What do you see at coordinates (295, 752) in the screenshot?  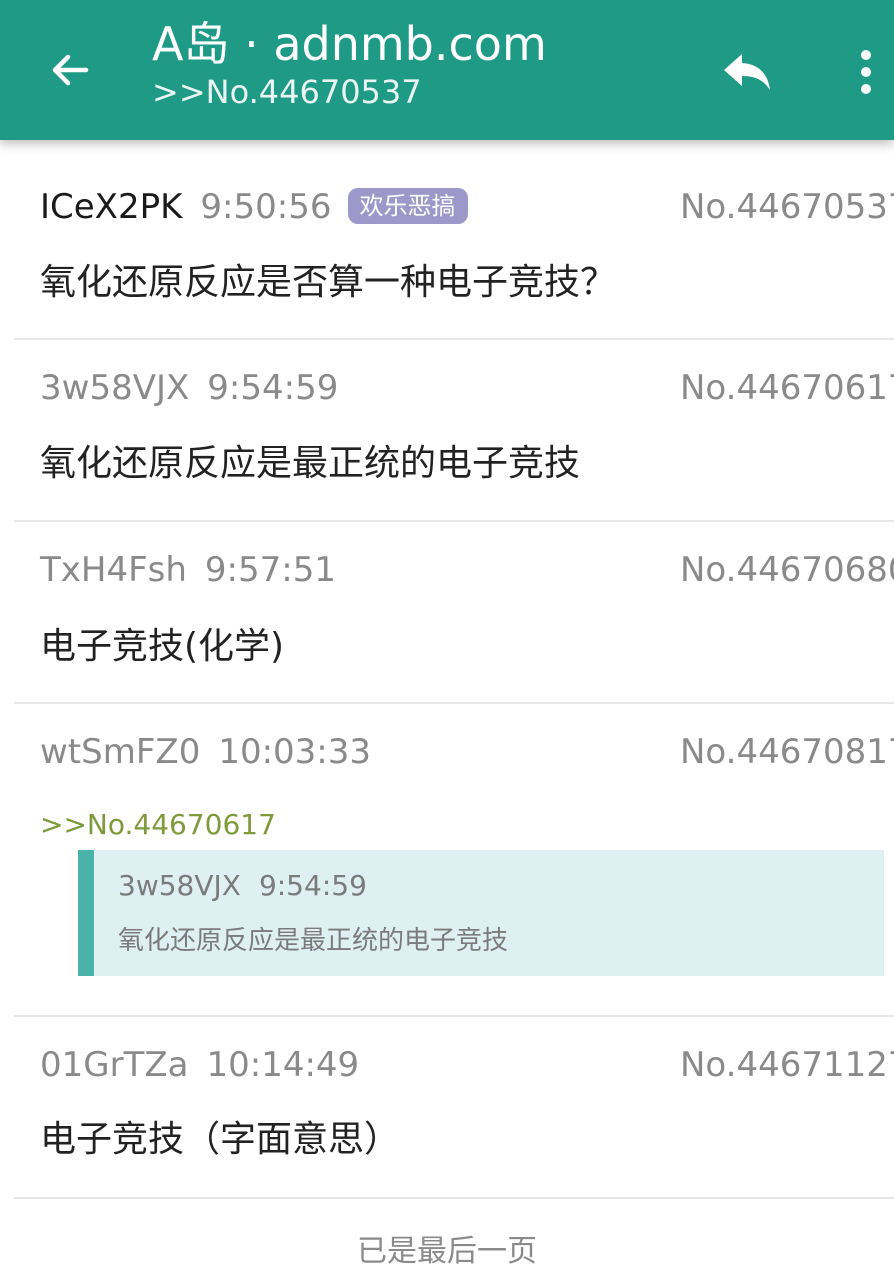 I see `post-time: 10:03:33` at bounding box center [295, 752].